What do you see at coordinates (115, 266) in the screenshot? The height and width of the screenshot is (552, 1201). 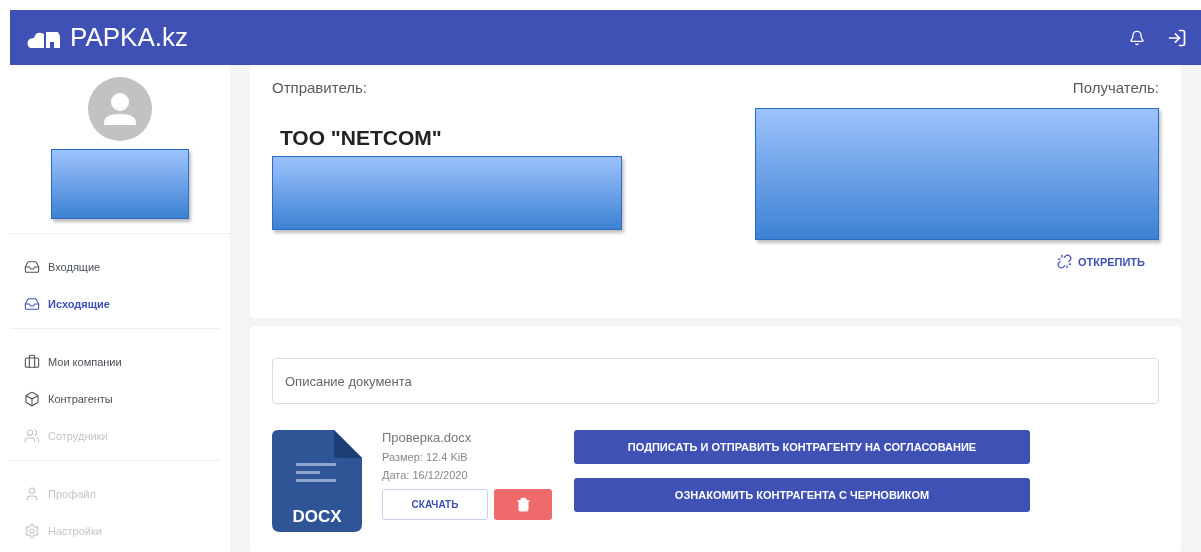 I see `sidebar-item: Входящие` at bounding box center [115, 266].